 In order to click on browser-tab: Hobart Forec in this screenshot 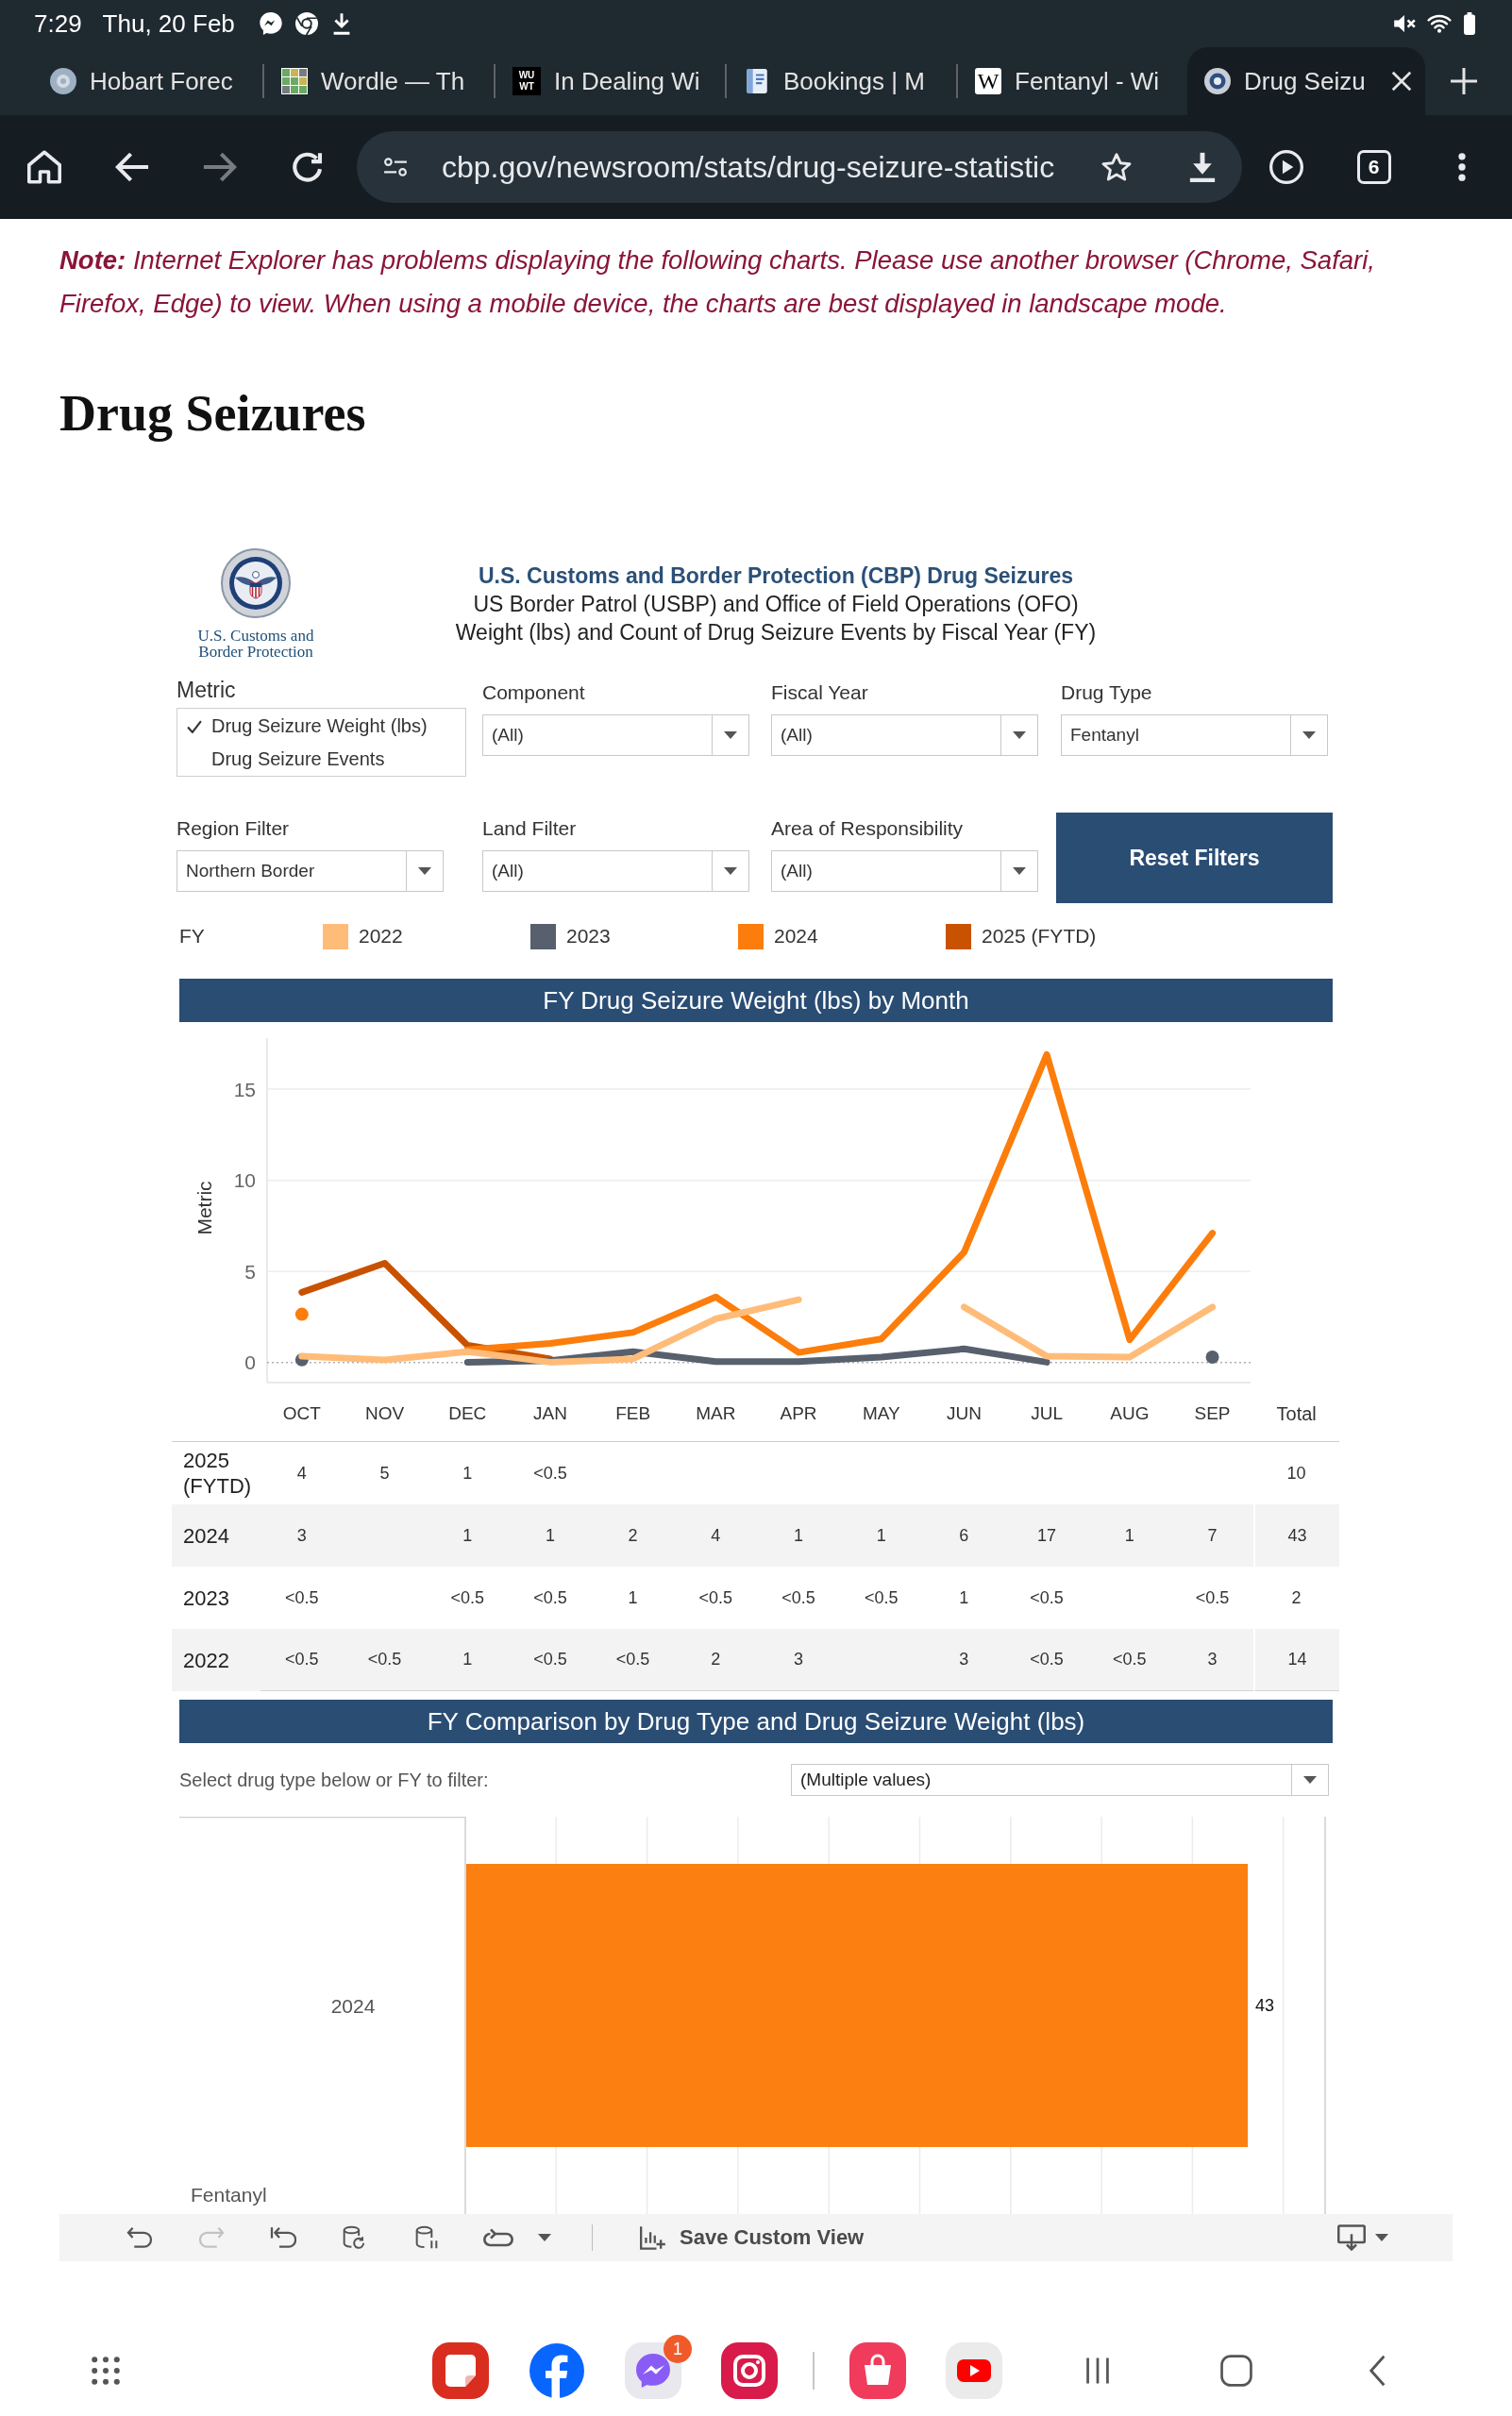, I will do `click(147, 81)`.